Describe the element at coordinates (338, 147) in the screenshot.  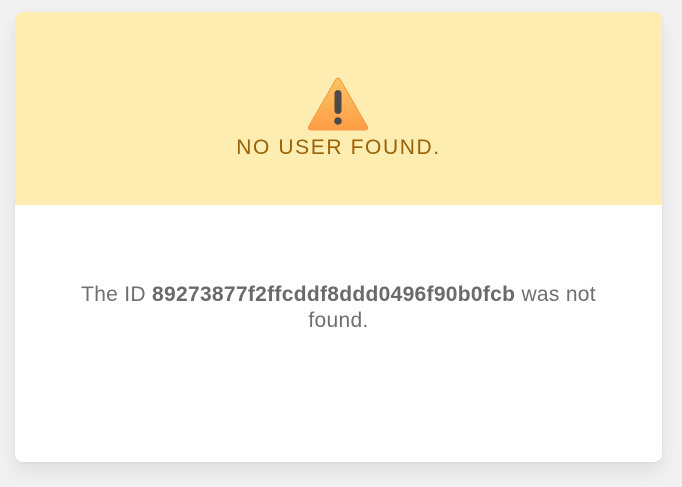
I see `banner-title: NO USER FOUND.` at that location.